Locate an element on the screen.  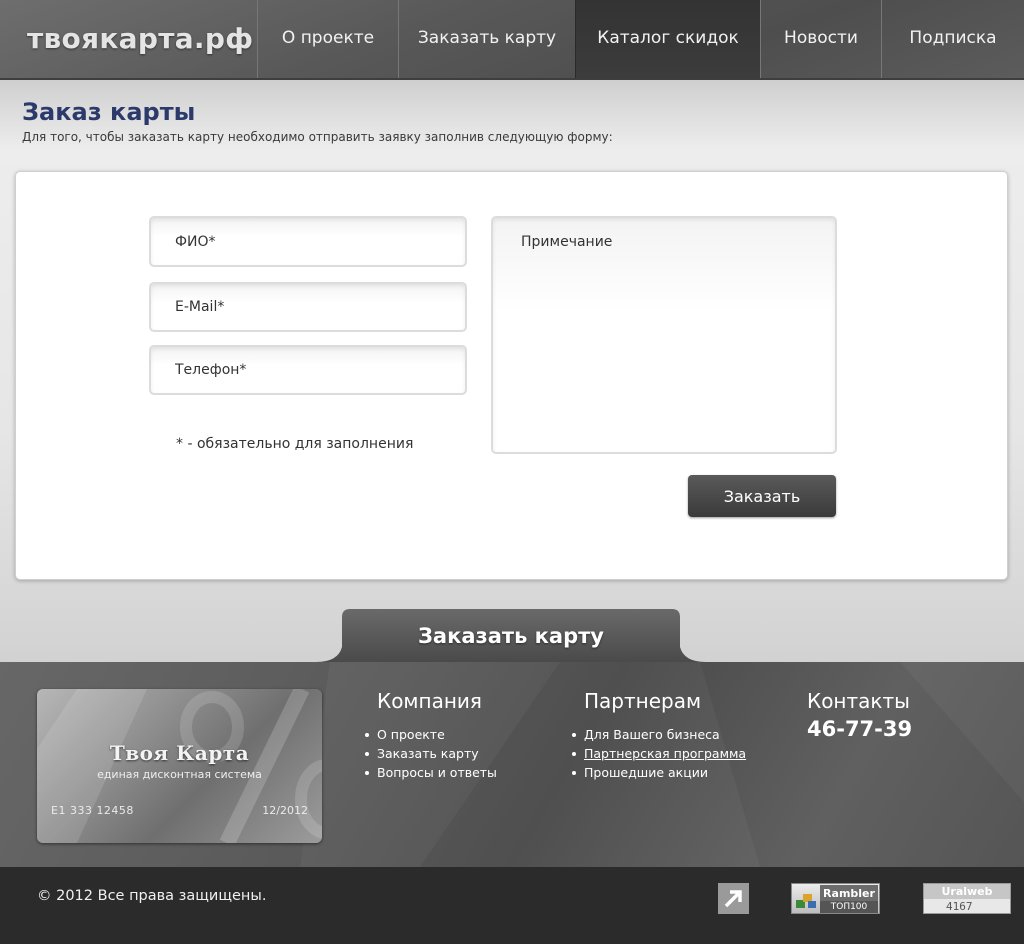
nav-item-order-card: Заказать карту is located at coordinates (486, 39).